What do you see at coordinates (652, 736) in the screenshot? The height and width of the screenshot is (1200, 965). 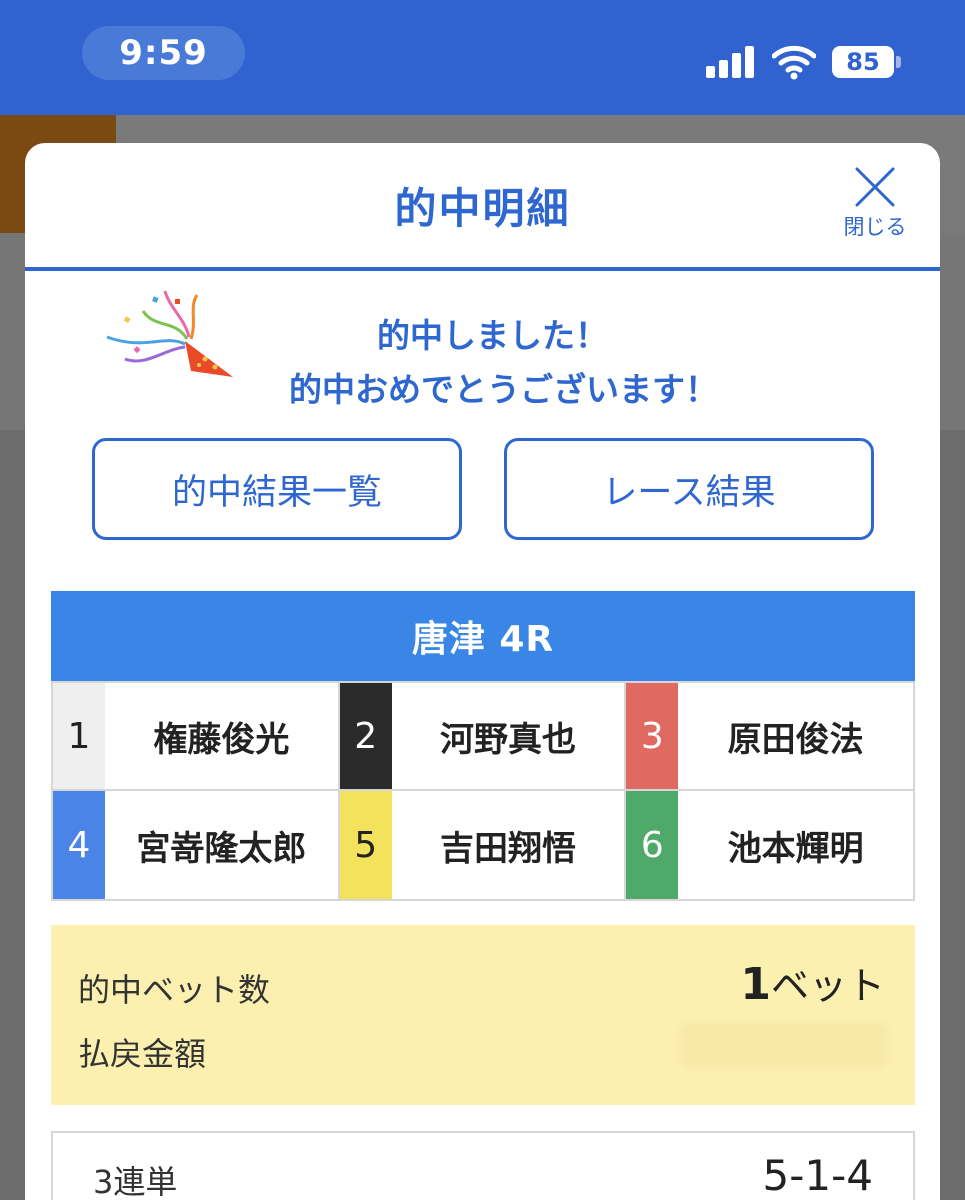 I see `lane-number: 3` at bounding box center [652, 736].